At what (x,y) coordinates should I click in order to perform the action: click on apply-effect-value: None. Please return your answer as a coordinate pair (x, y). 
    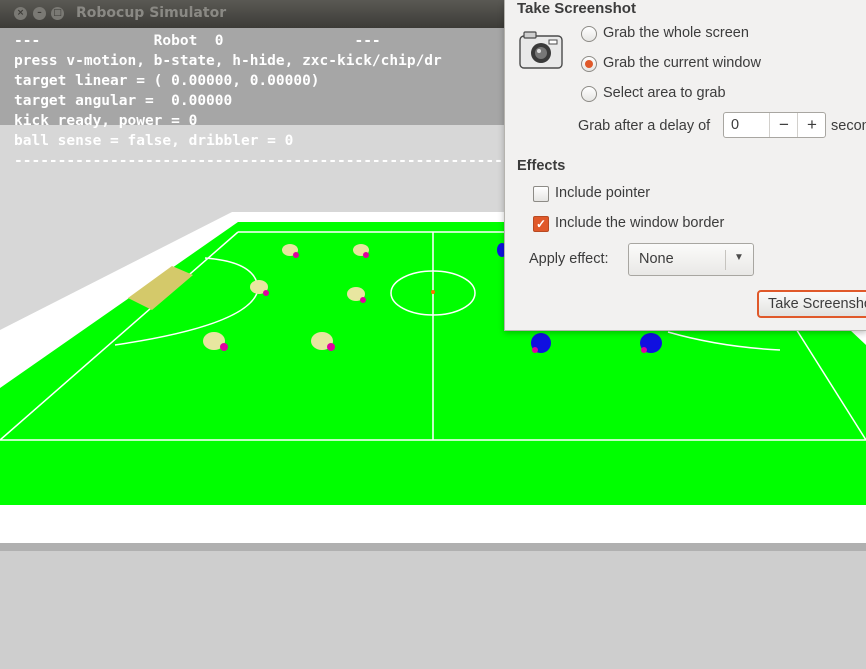
    Looking at the image, I should click on (656, 259).